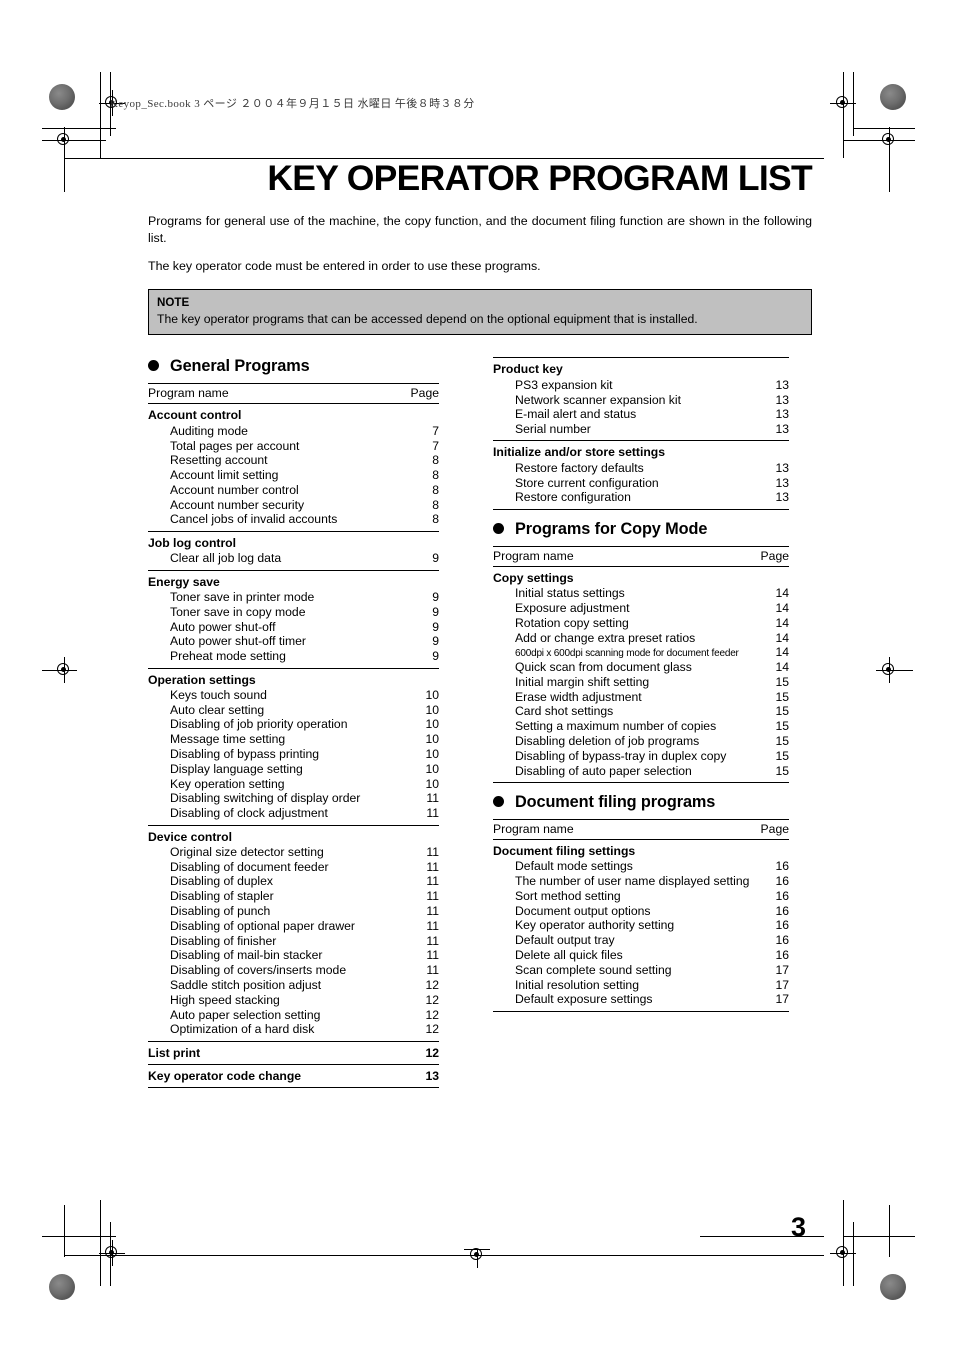 This screenshot has width=954, height=1351. What do you see at coordinates (293, 999) in the screenshot?
I see `toc-item-row: High speed stacking 12` at bounding box center [293, 999].